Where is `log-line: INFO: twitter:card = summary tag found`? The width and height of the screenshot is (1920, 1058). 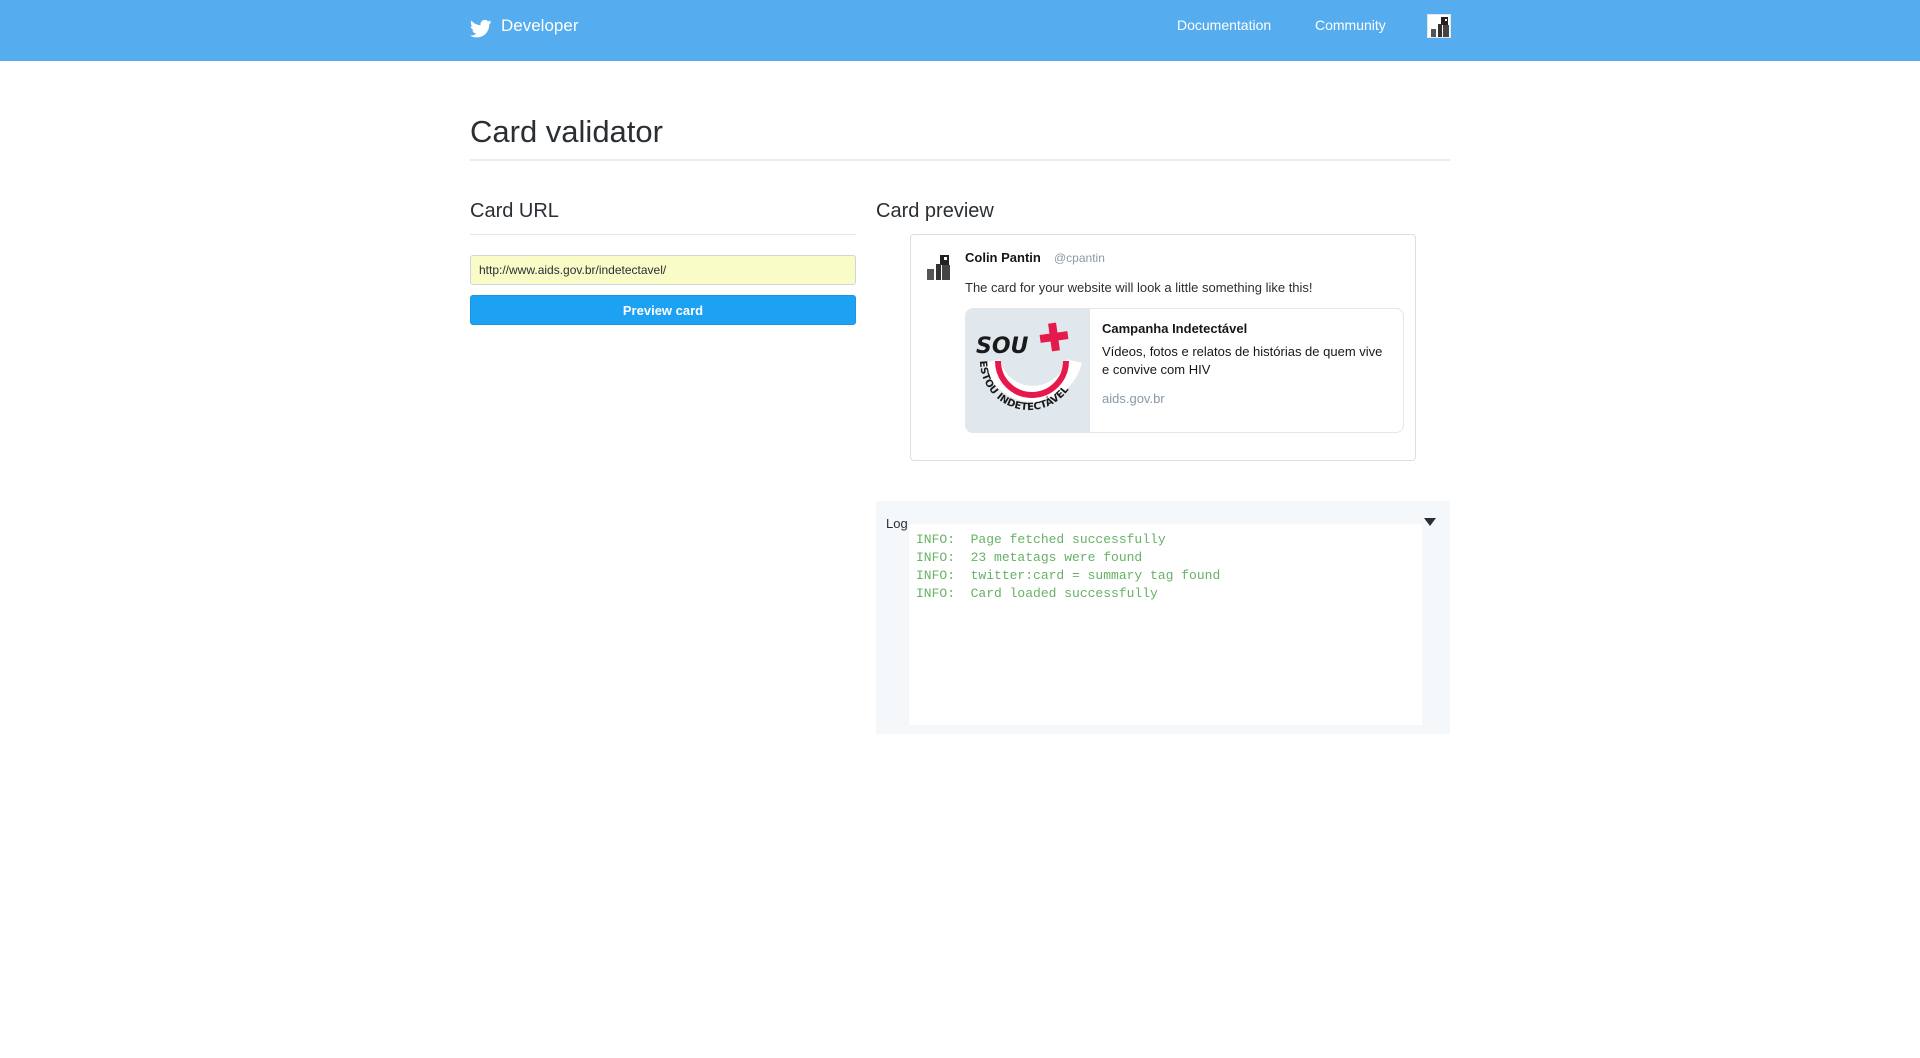
log-line: INFO: twitter:card = summary tag found is located at coordinates (1068, 575).